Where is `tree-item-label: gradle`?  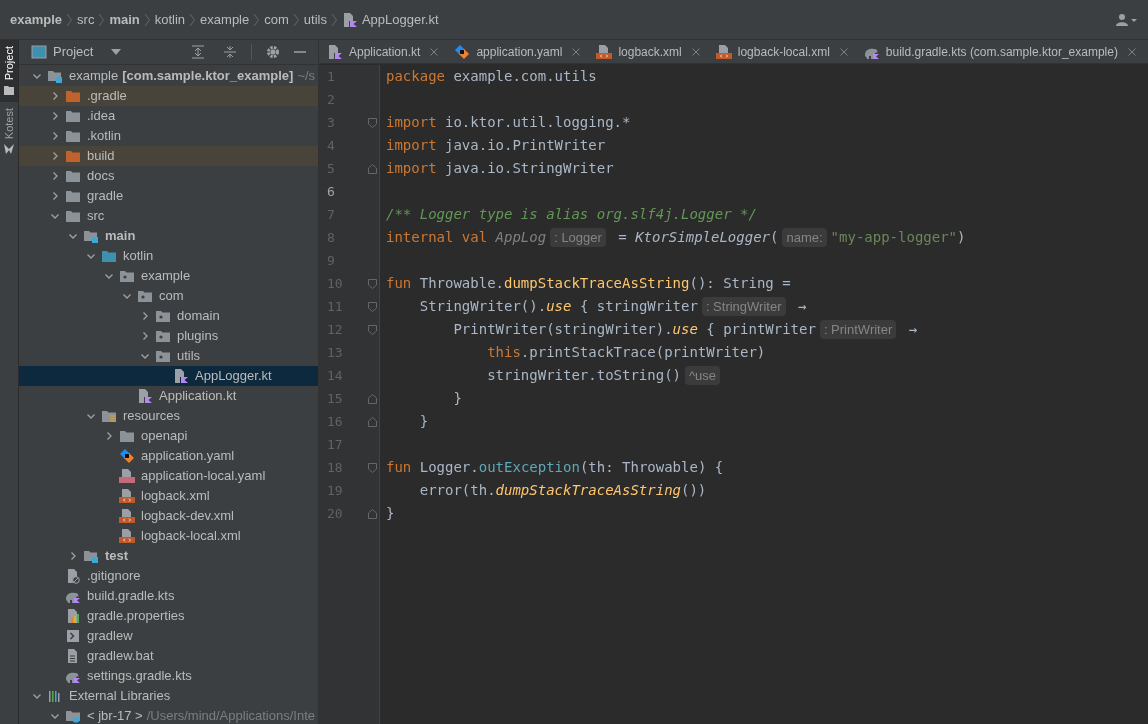
tree-item-label: gradle is located at coordinates (105, 196).